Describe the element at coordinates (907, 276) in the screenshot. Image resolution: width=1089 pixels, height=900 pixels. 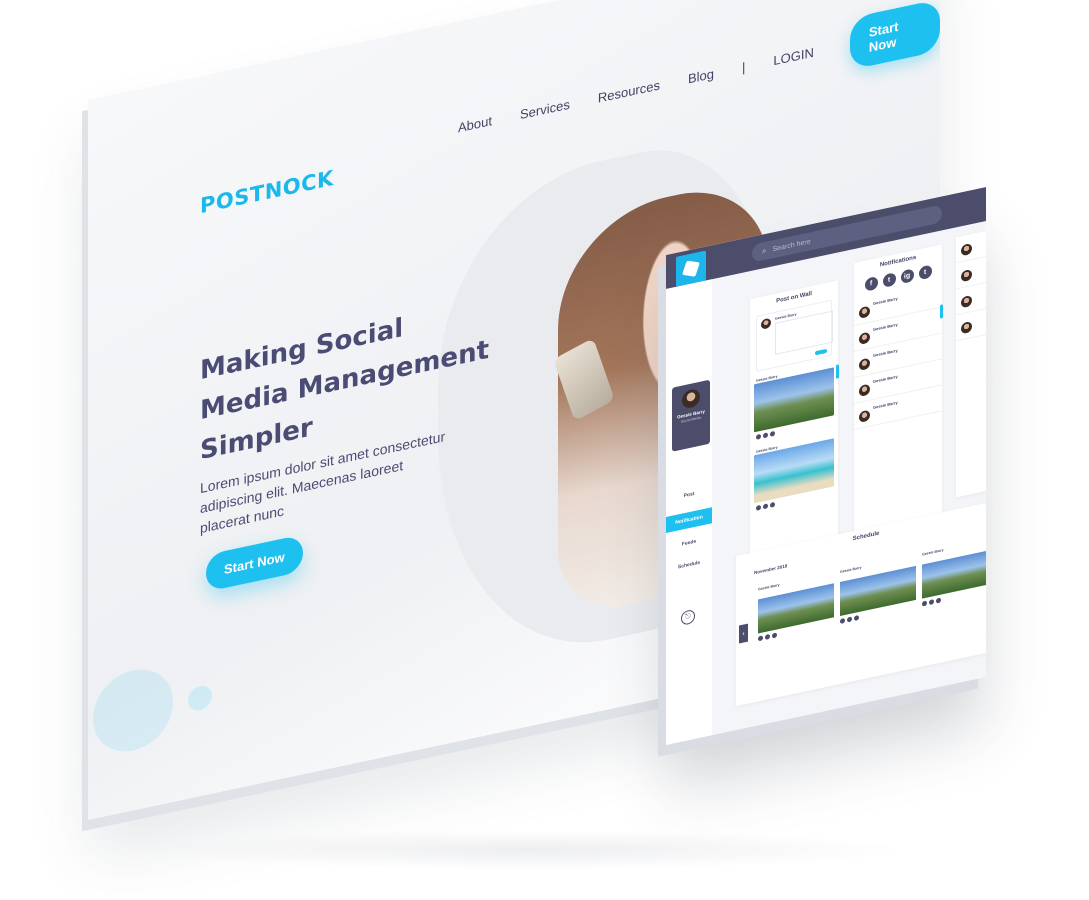
I see `instagram-icon: ig` at that location.